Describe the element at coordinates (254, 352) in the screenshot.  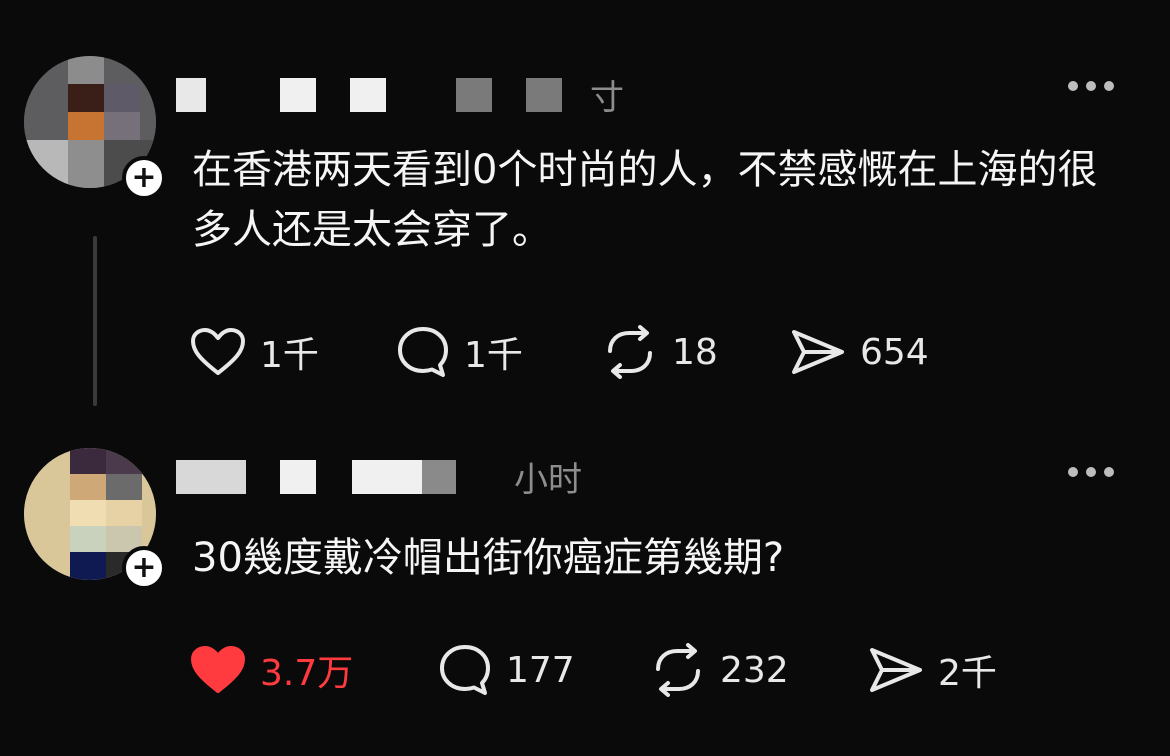
I see `like-button: 1千` at that location.